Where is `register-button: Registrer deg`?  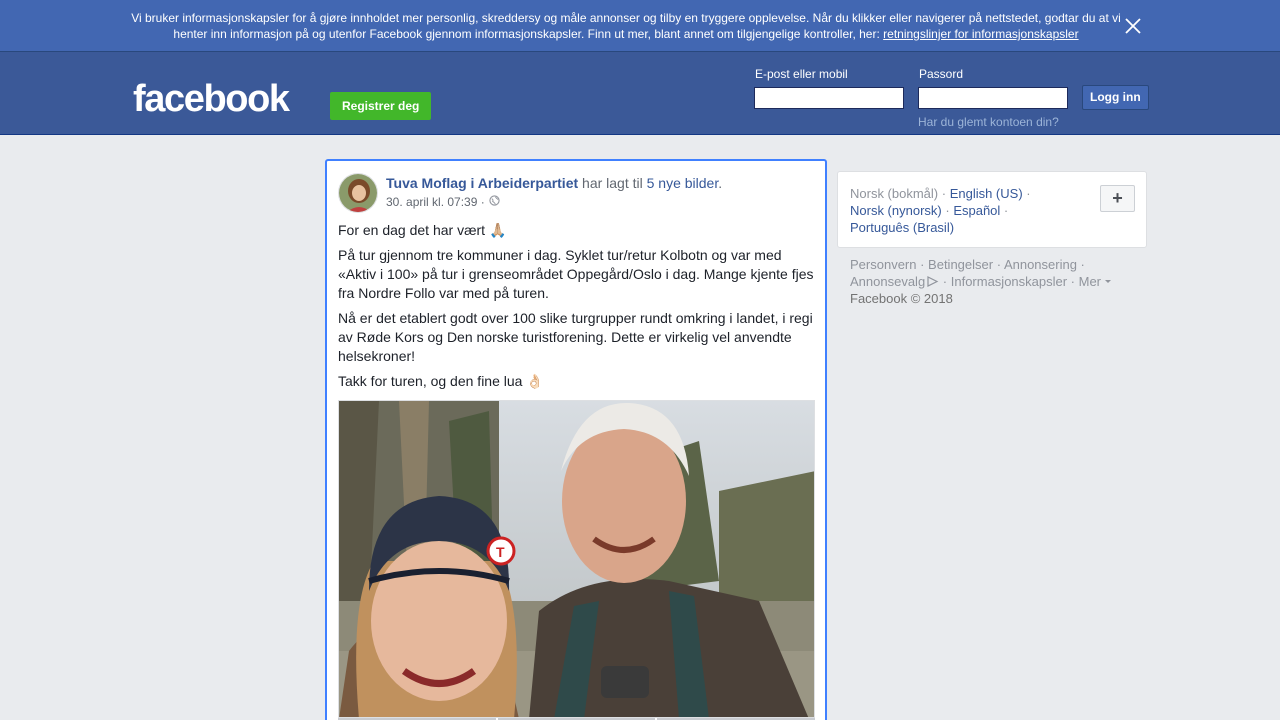 register-button: Registrer deg is located at coordinates (381, 106).